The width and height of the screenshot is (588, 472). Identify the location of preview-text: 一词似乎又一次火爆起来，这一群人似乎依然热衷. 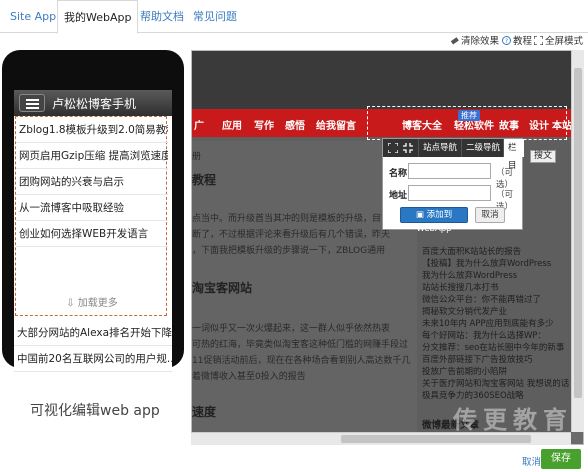
(291, 329).